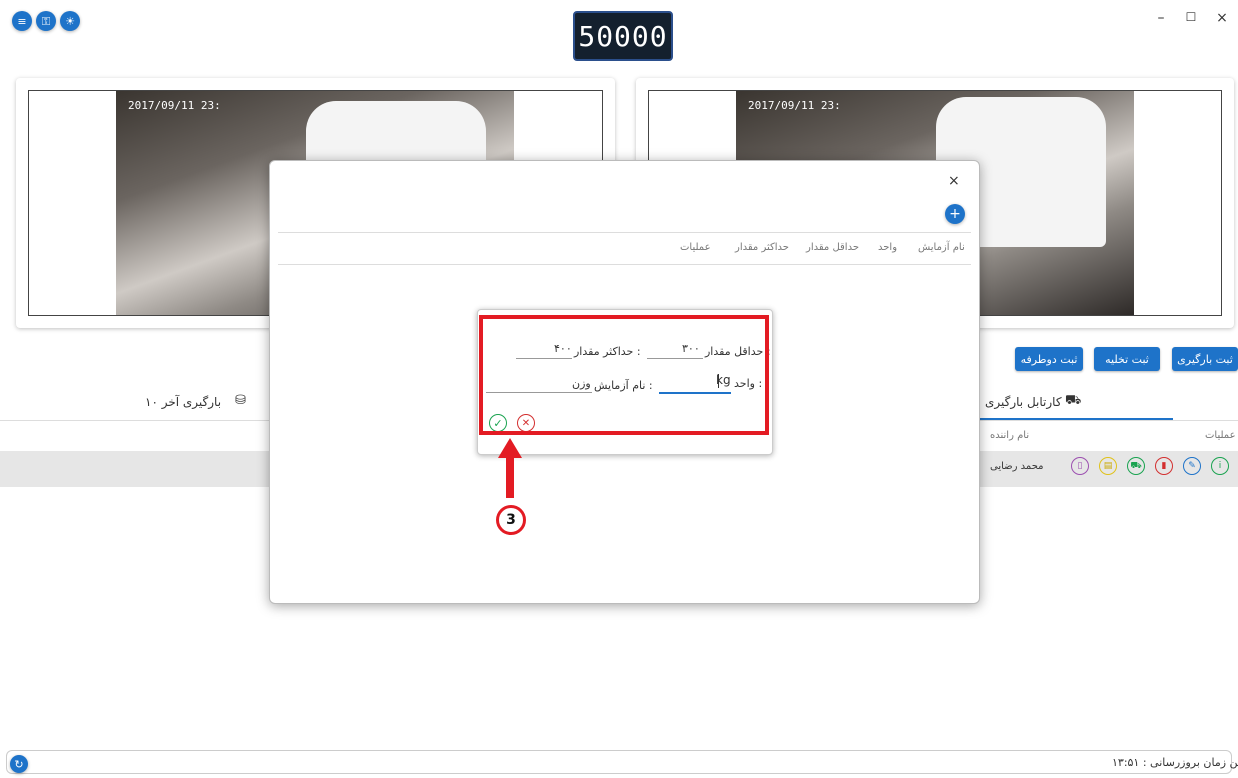 This screenshot has height=778, width=1238. What do you see at coordinates (1080, 466) in the screenshot?
I see `trash-icon: ▯` at bounding box center [1080, 466].